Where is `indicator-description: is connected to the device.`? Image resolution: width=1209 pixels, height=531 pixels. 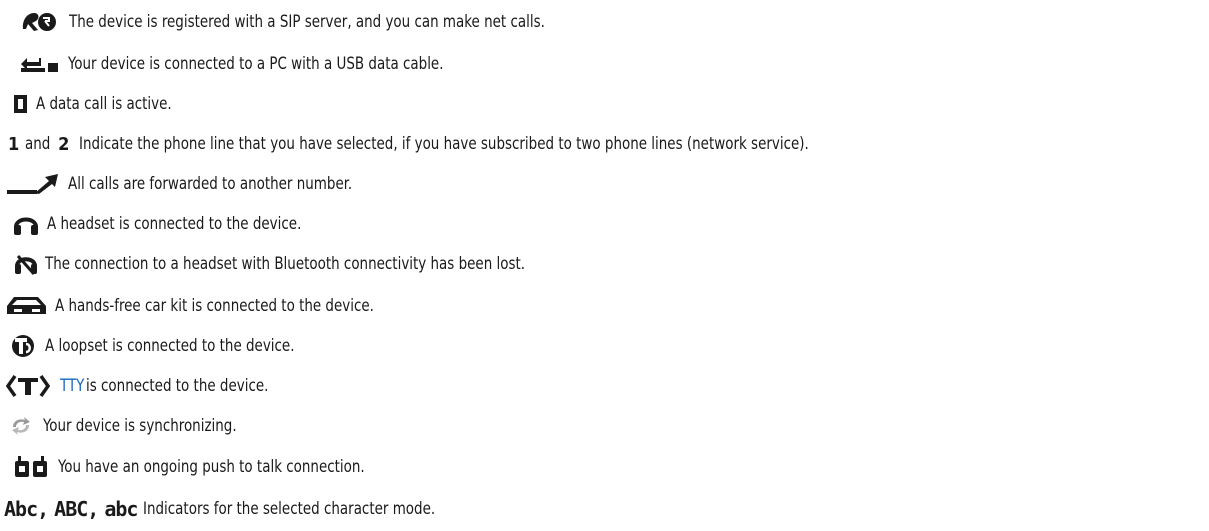
indicator-description: is connected to the device. is located at coordinates (177, 386).